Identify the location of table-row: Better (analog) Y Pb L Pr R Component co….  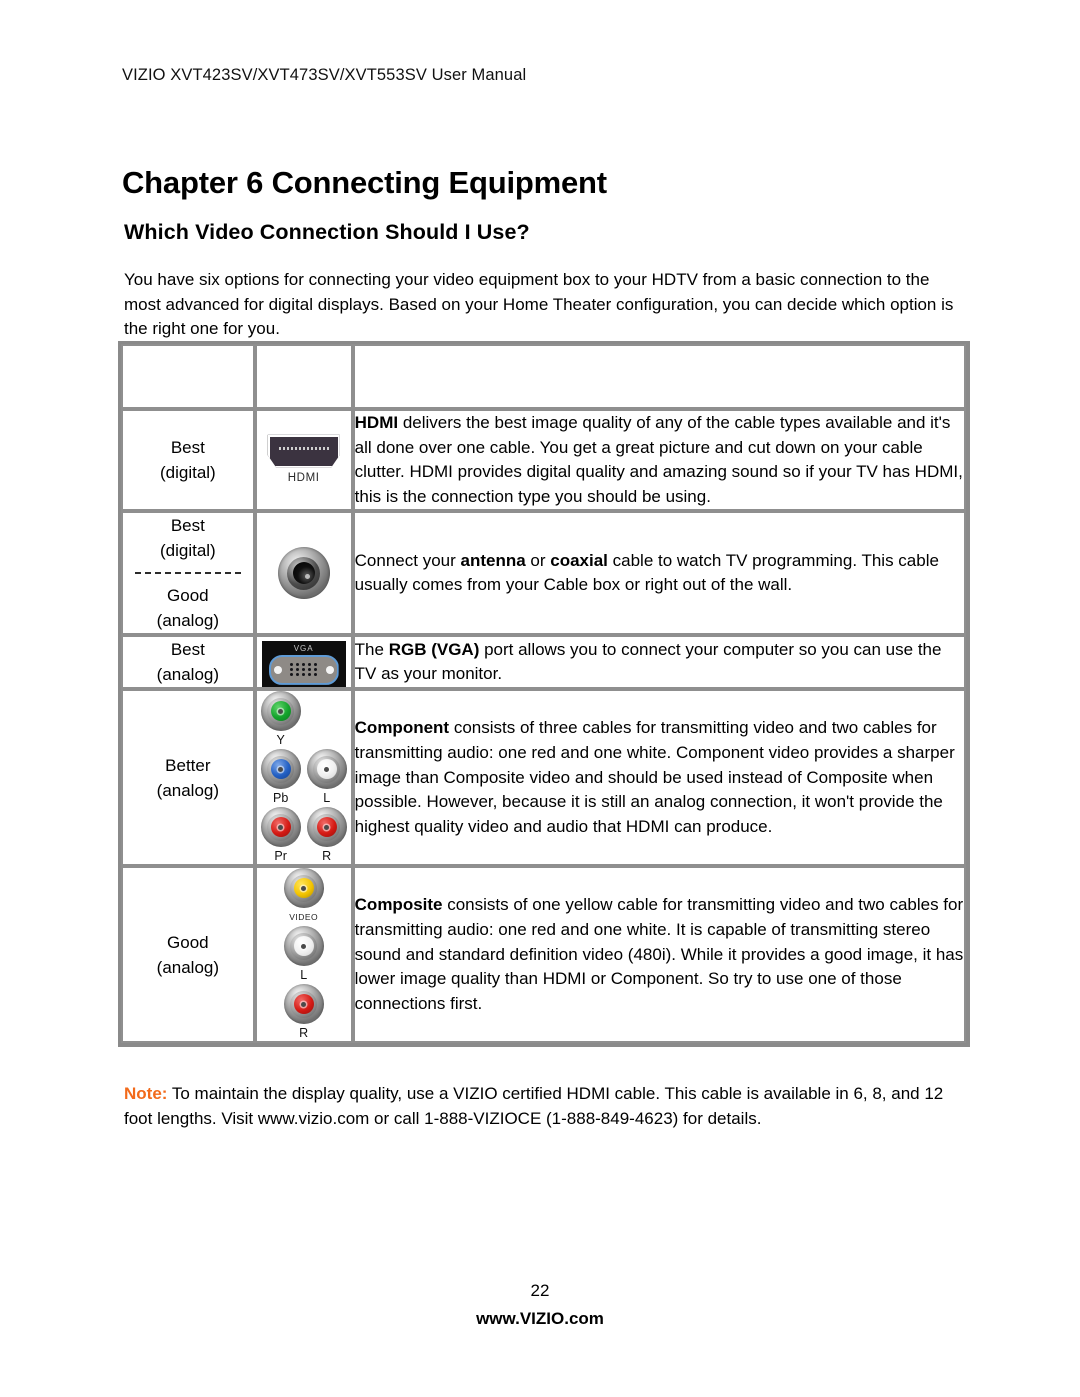
(543, 778).